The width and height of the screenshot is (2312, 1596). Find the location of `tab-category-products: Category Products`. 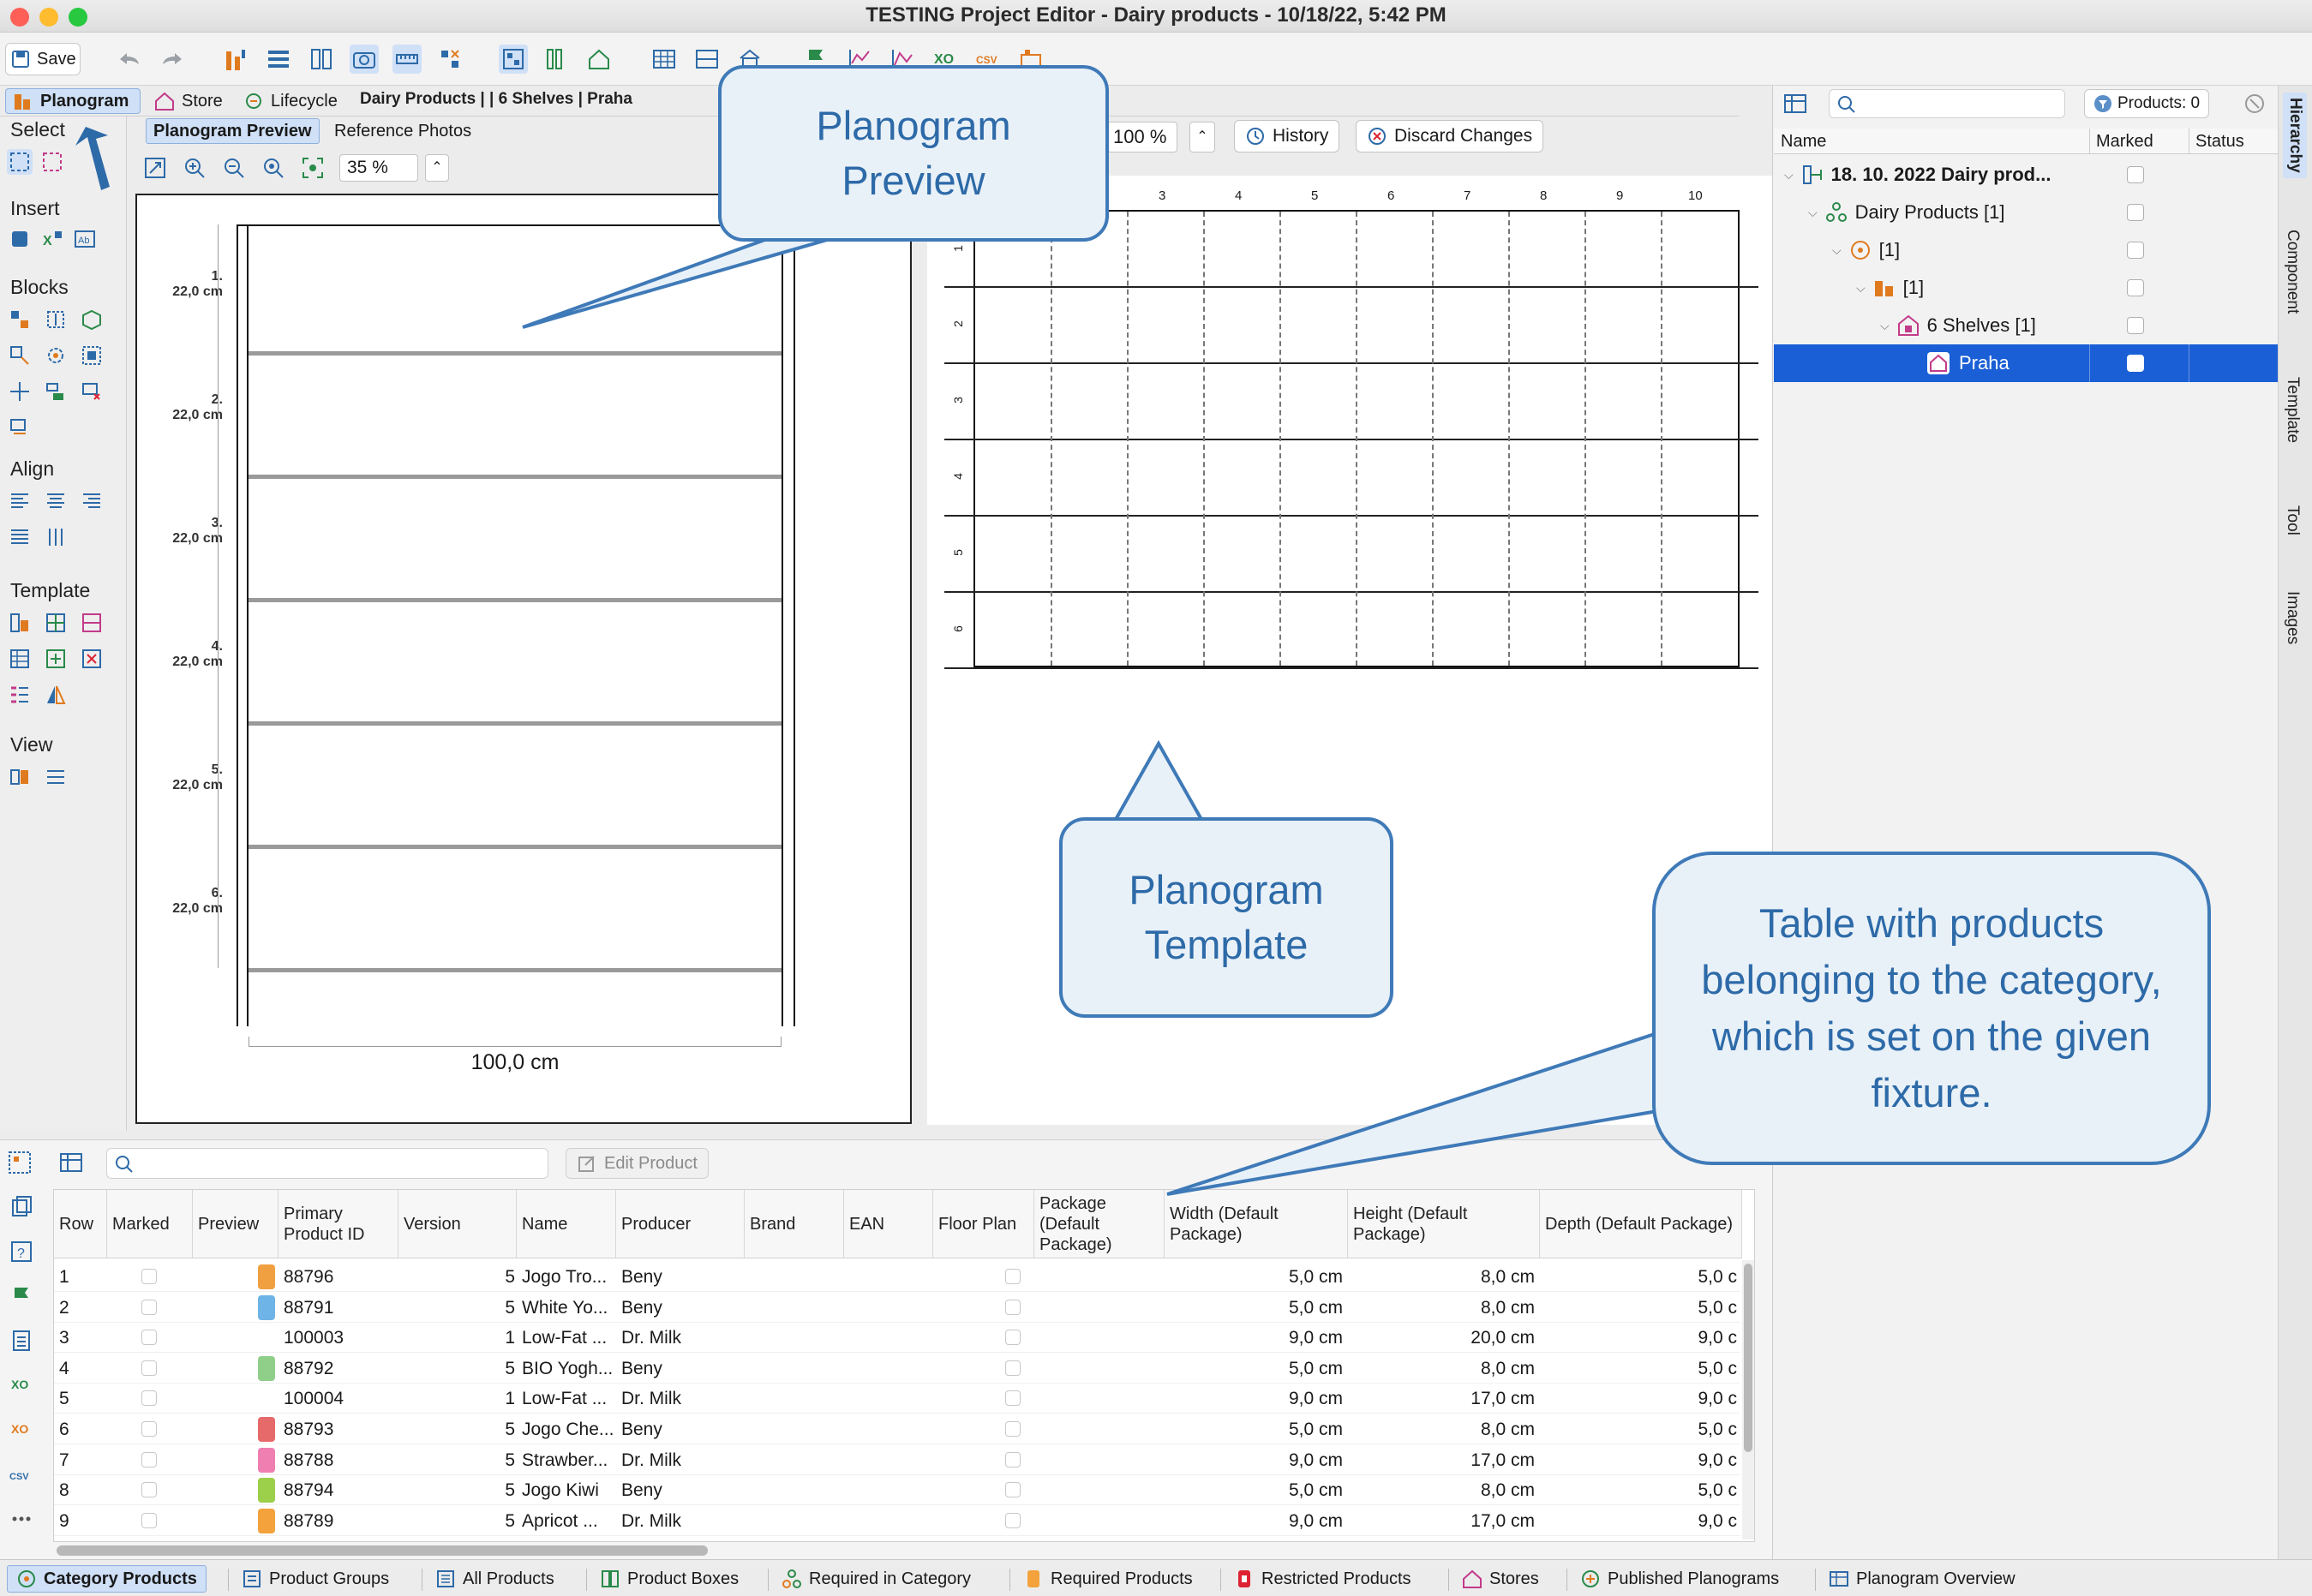

tab-category-products: Category Products is located at coordinates (107, 1579).